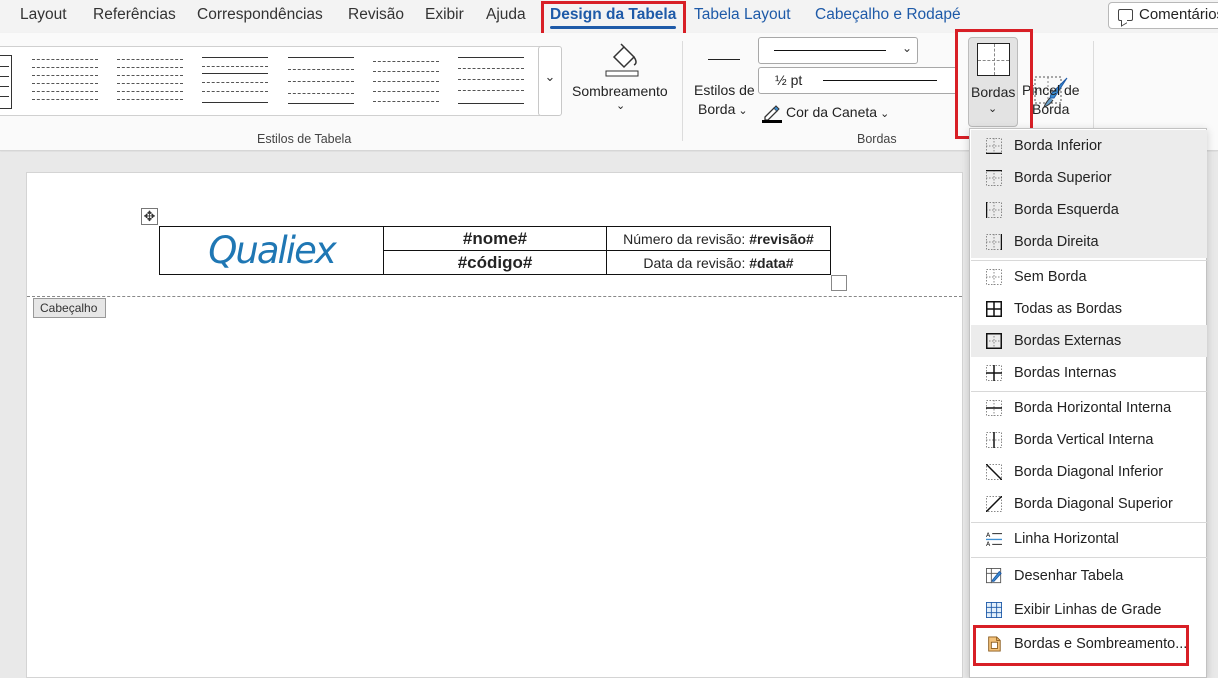  What do you see at coordinates (444, 15) in the screenshot?
I see `tab-view: Exibir` at bounding box center [444, 15].